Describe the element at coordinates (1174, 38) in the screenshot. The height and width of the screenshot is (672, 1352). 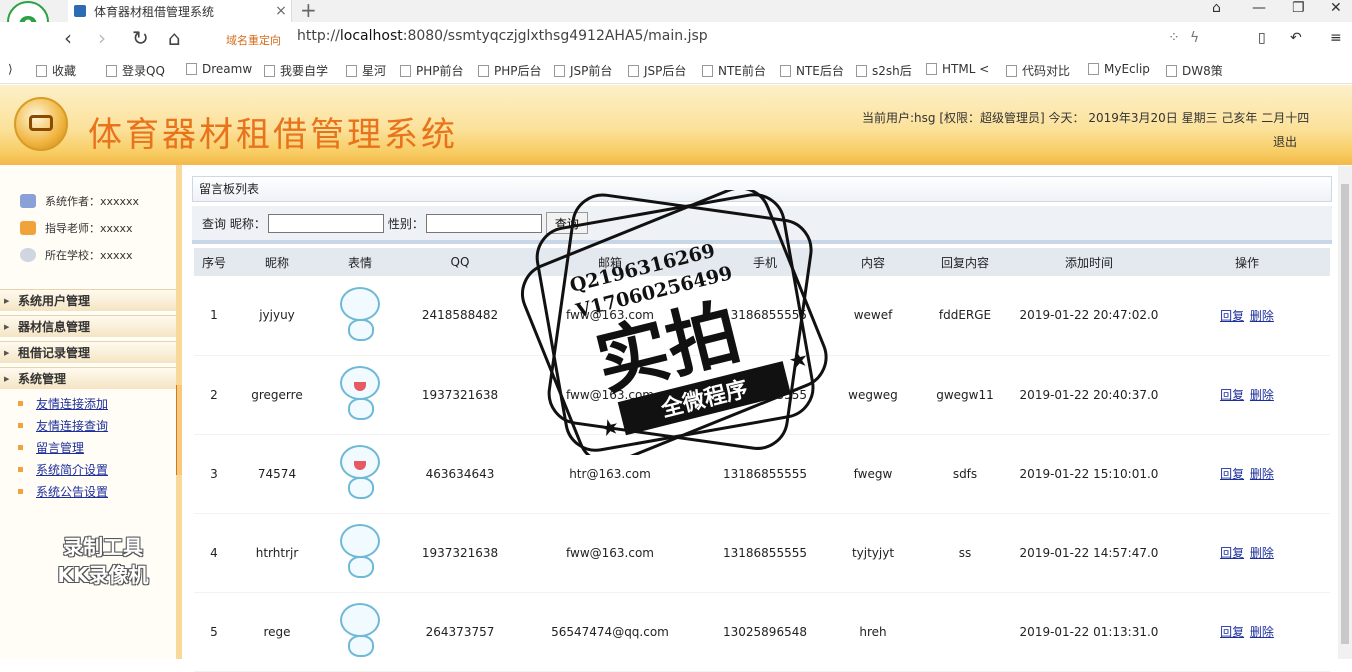
I see `grid-icon: ⁘` at that location.